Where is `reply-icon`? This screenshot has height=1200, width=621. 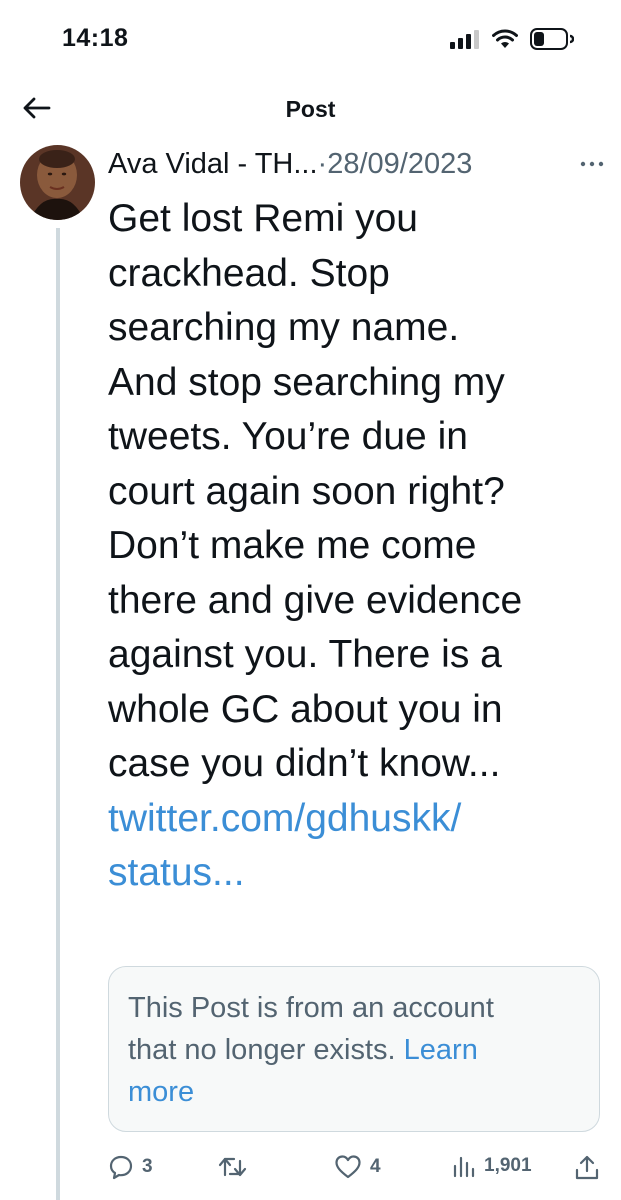 reply-icon is located at coordinates (121, 1167).